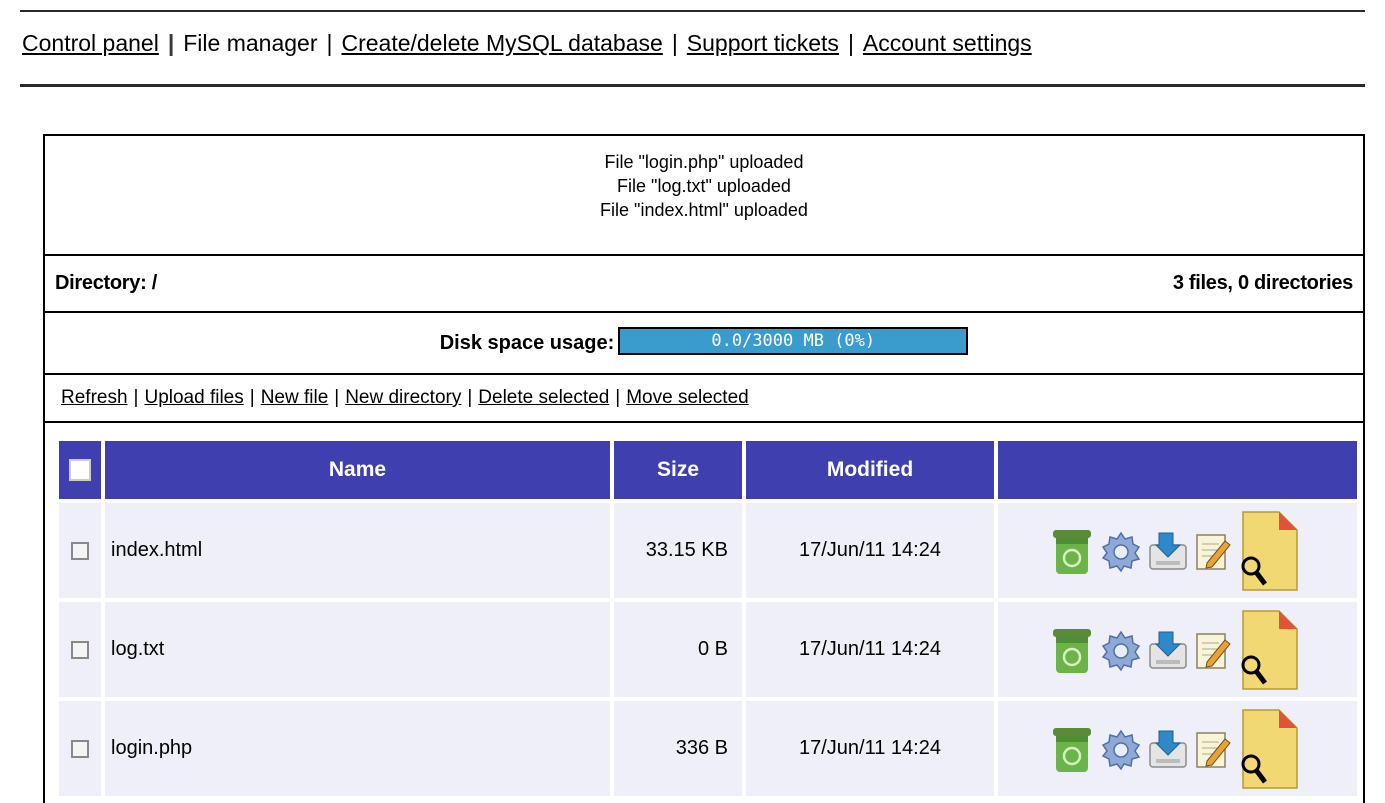  I want to click on select-all-cell, so click(80, 470).